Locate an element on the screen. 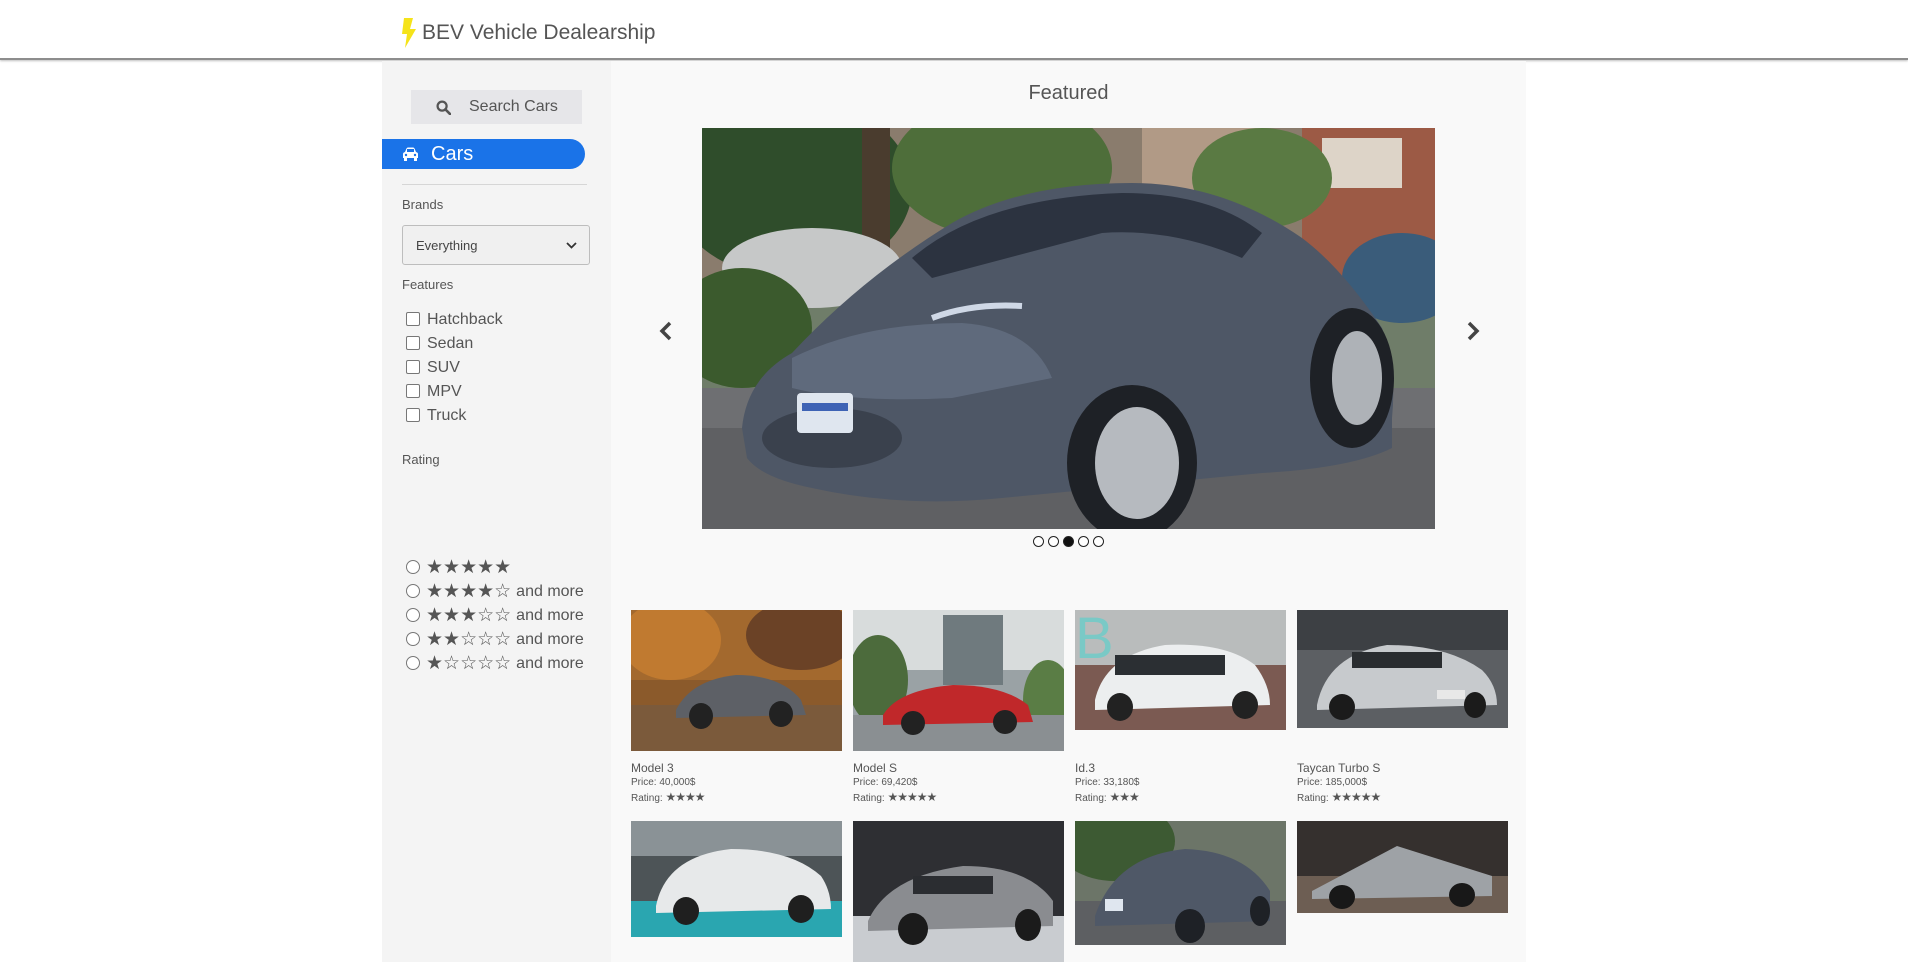  feature-sedan: Sedan is located at coordinates (454, 344).